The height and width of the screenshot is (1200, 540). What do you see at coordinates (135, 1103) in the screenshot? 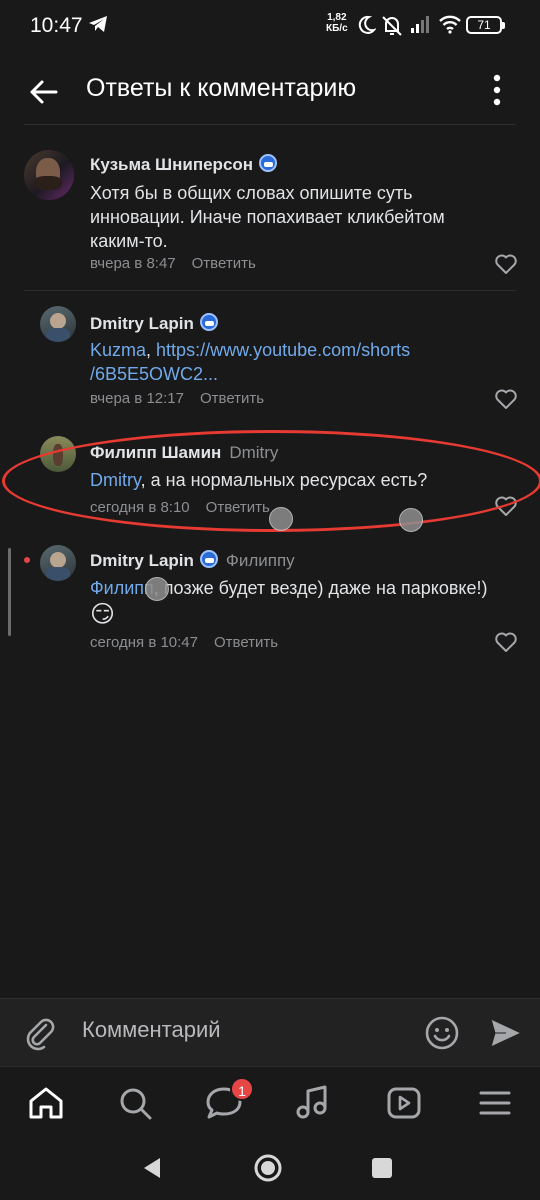
I see `search-icon` at bounding box center [135, 1103].